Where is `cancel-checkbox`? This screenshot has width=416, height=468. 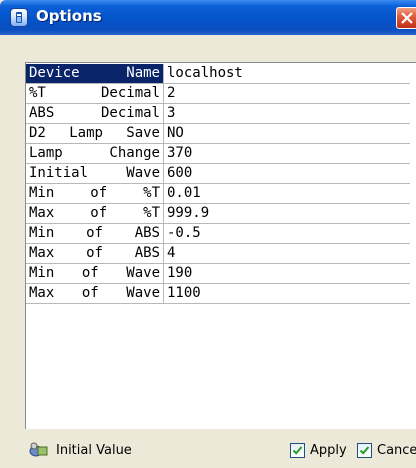
cancel-checkbox is located at coordinates (364, 450).